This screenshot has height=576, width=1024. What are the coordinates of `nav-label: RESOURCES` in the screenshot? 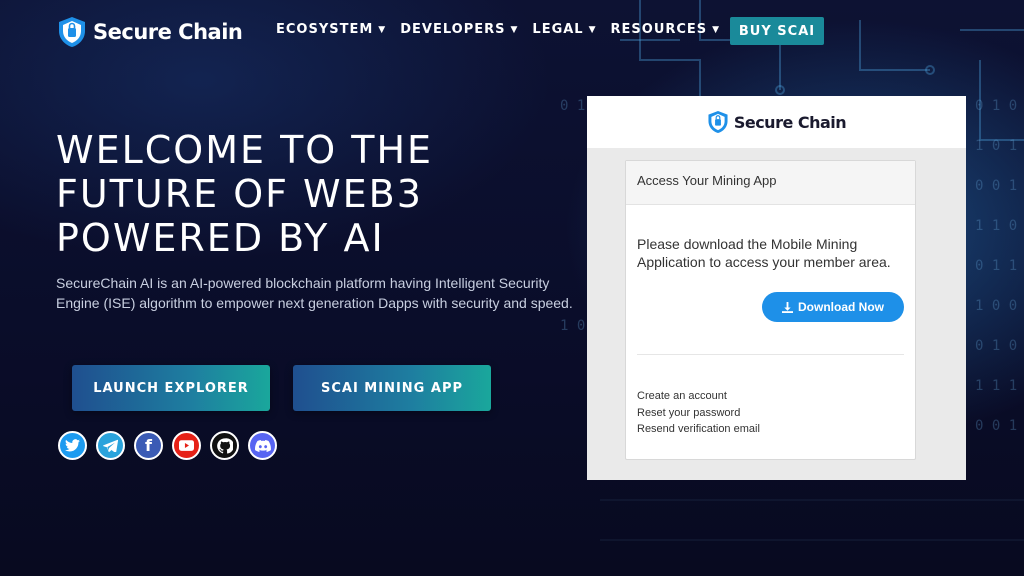 It's located at (659, 29).